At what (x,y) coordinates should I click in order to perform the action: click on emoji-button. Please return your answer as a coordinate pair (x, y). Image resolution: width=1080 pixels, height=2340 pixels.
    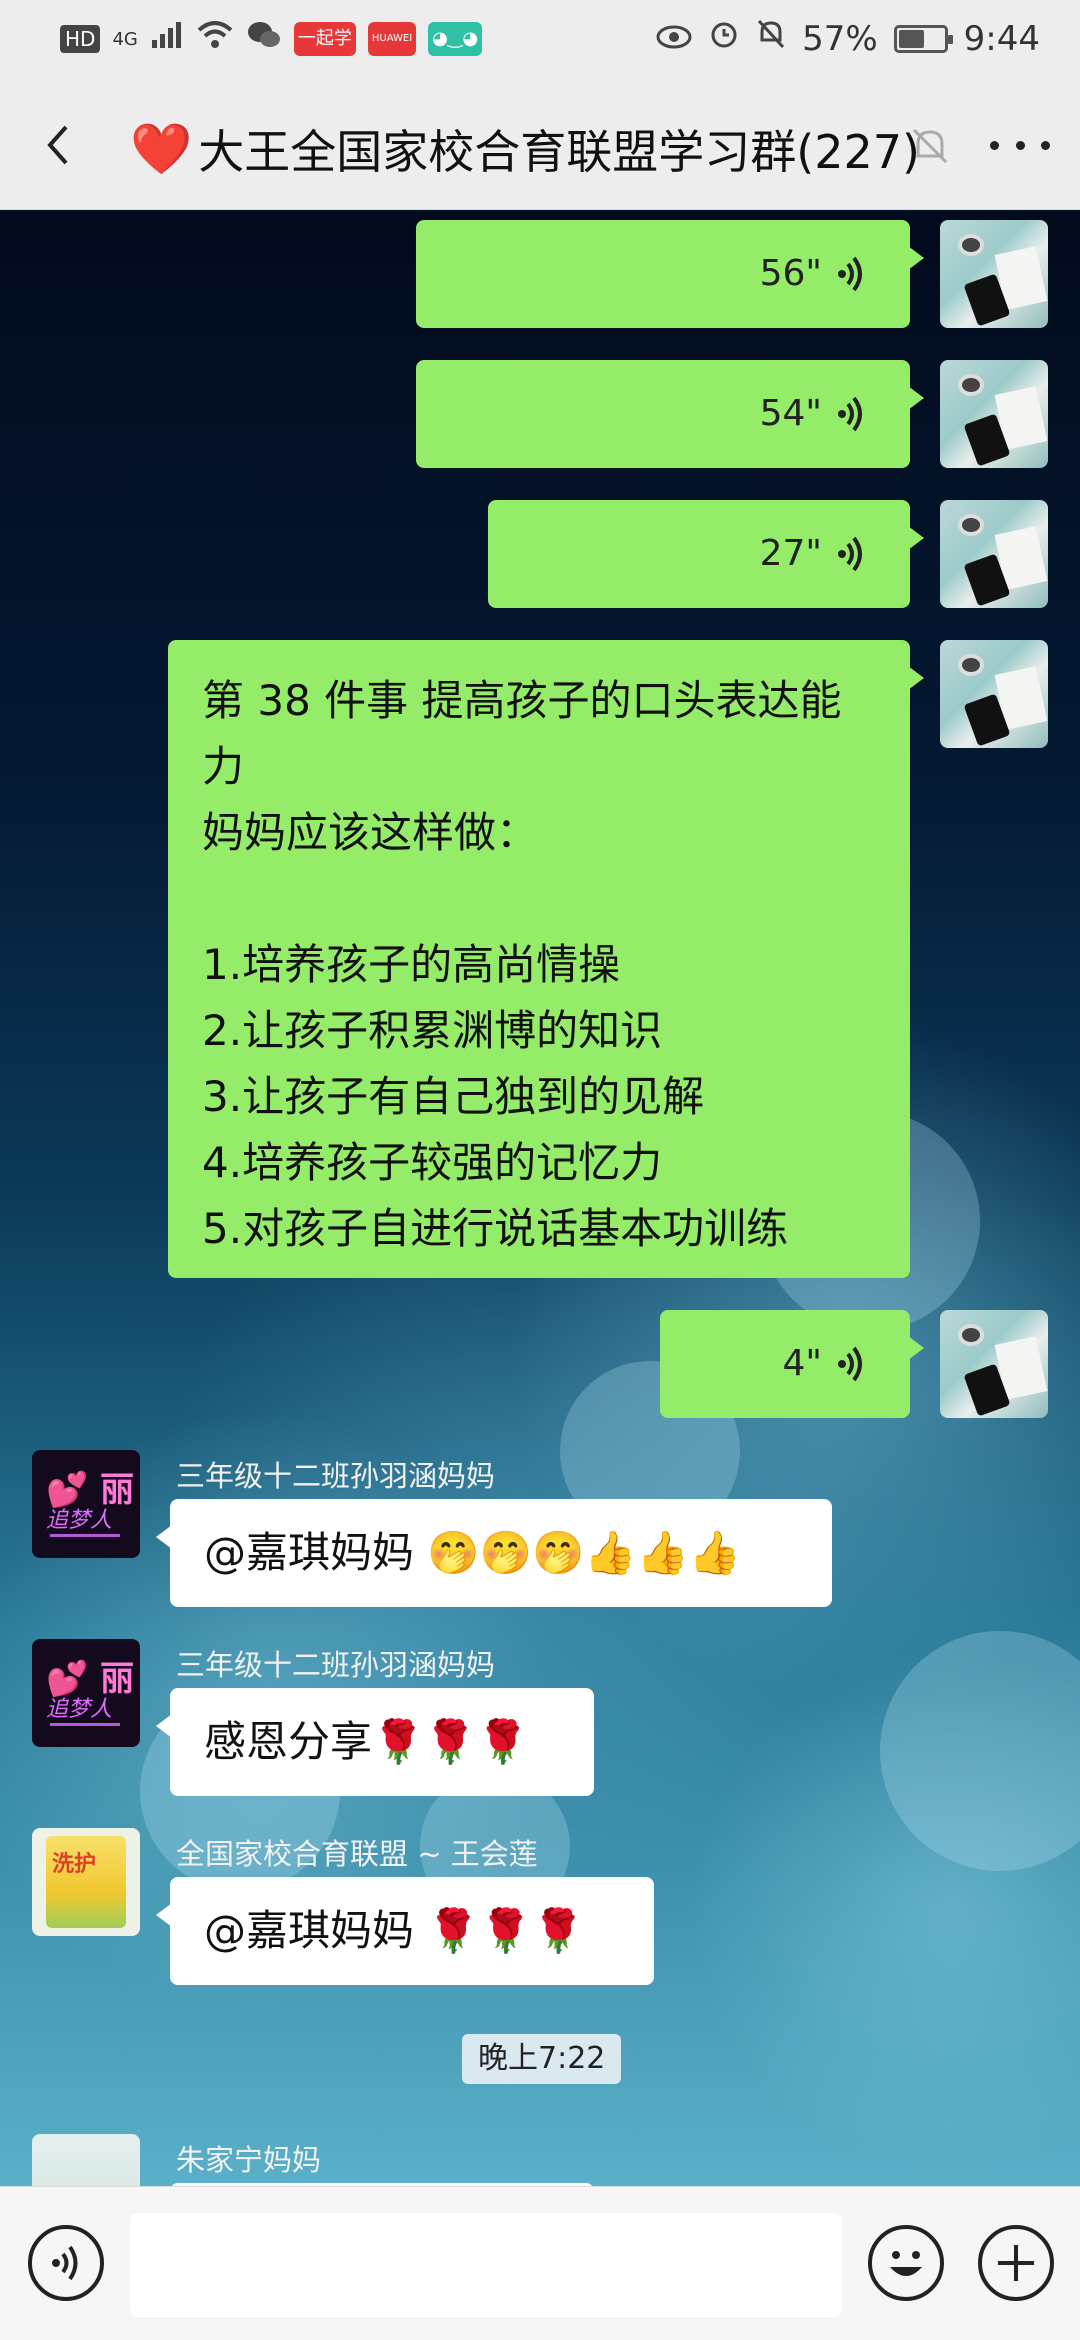
    Looking at the image, I should click on (906, 2263).